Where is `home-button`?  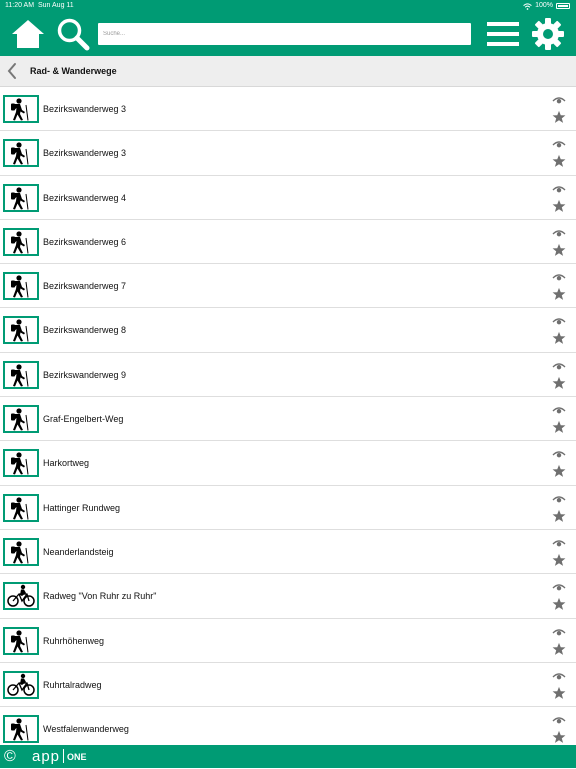
home-button is located at coordinates (28, 34).